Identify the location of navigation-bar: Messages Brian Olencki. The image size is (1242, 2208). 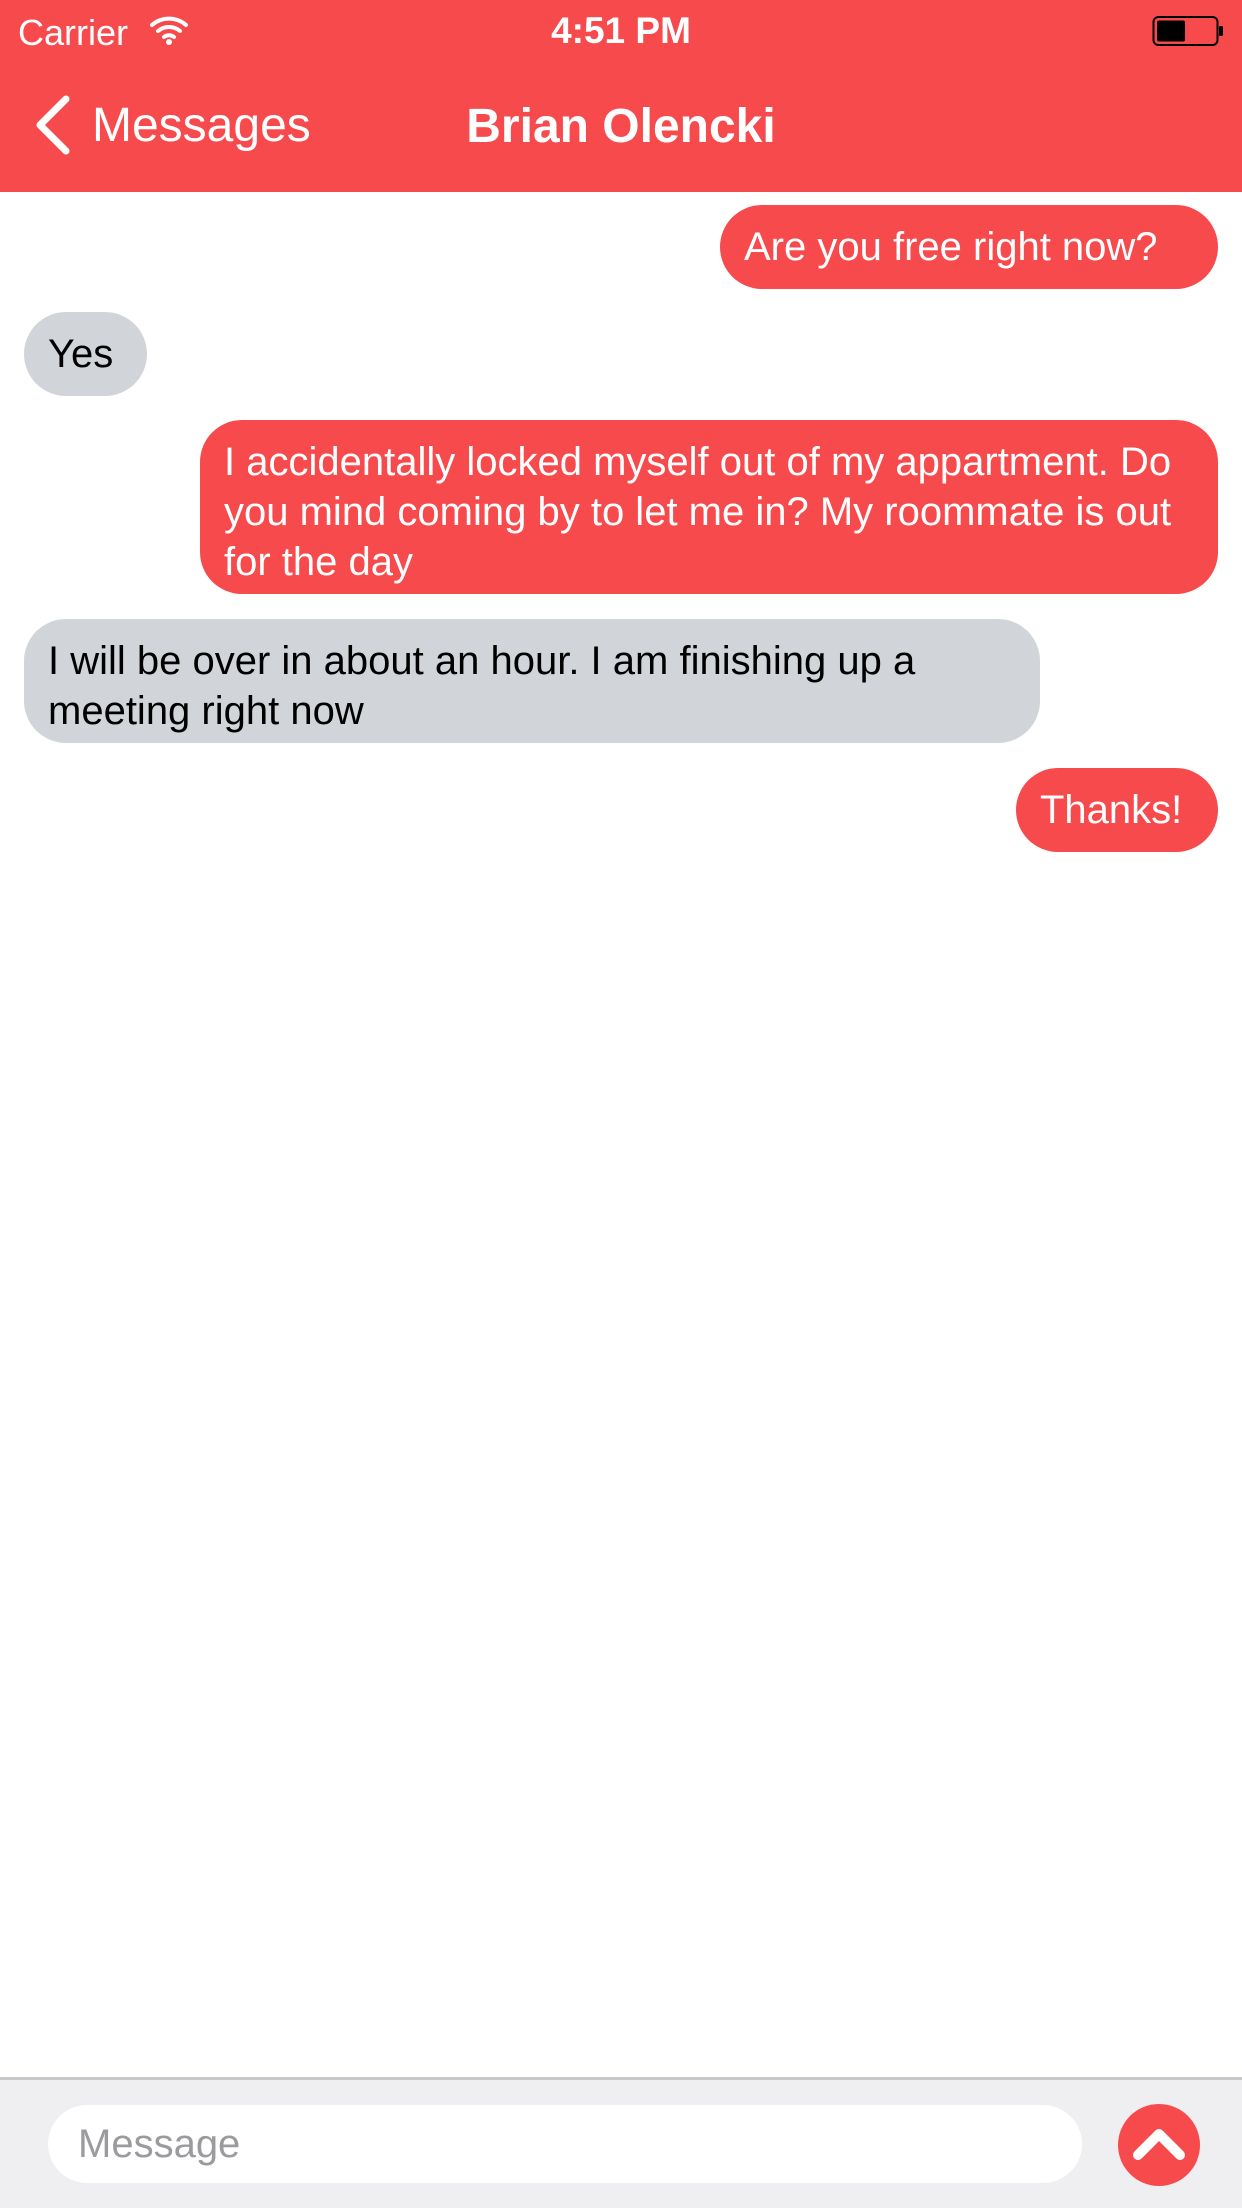
(621, 127).